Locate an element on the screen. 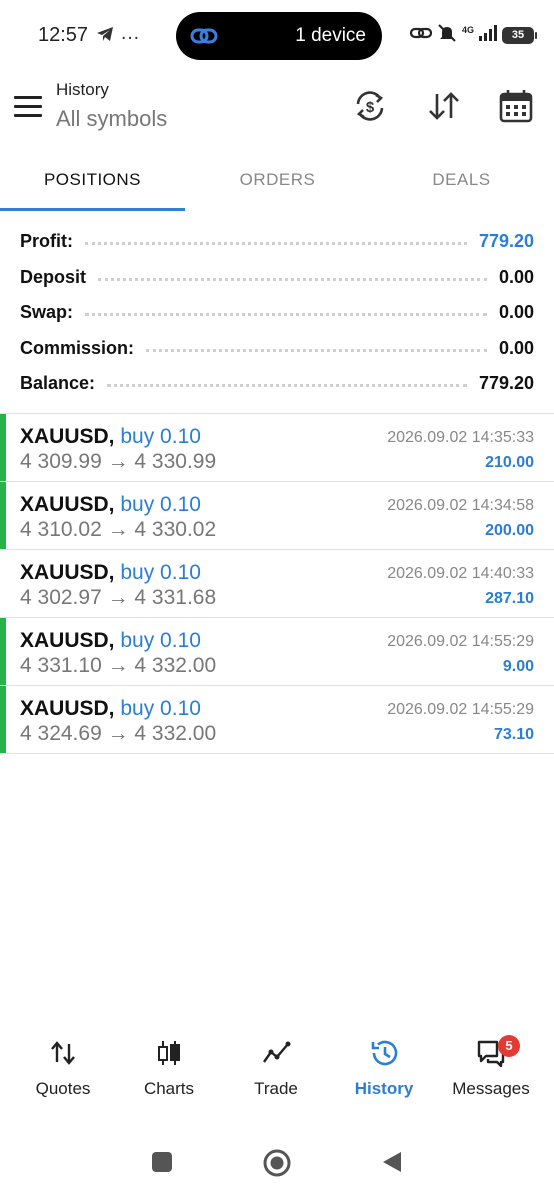 The width and height of the screenshot is (554, 1200). nav-quotes: Quotes is located at coordinates (63, 1070).